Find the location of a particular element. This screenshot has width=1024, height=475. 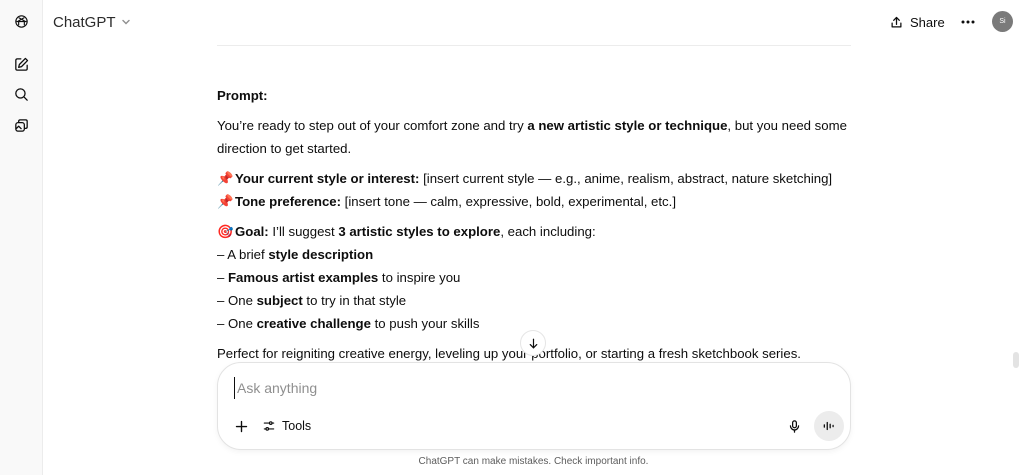

tools-button: Tools is located at coordinates (286, 426).